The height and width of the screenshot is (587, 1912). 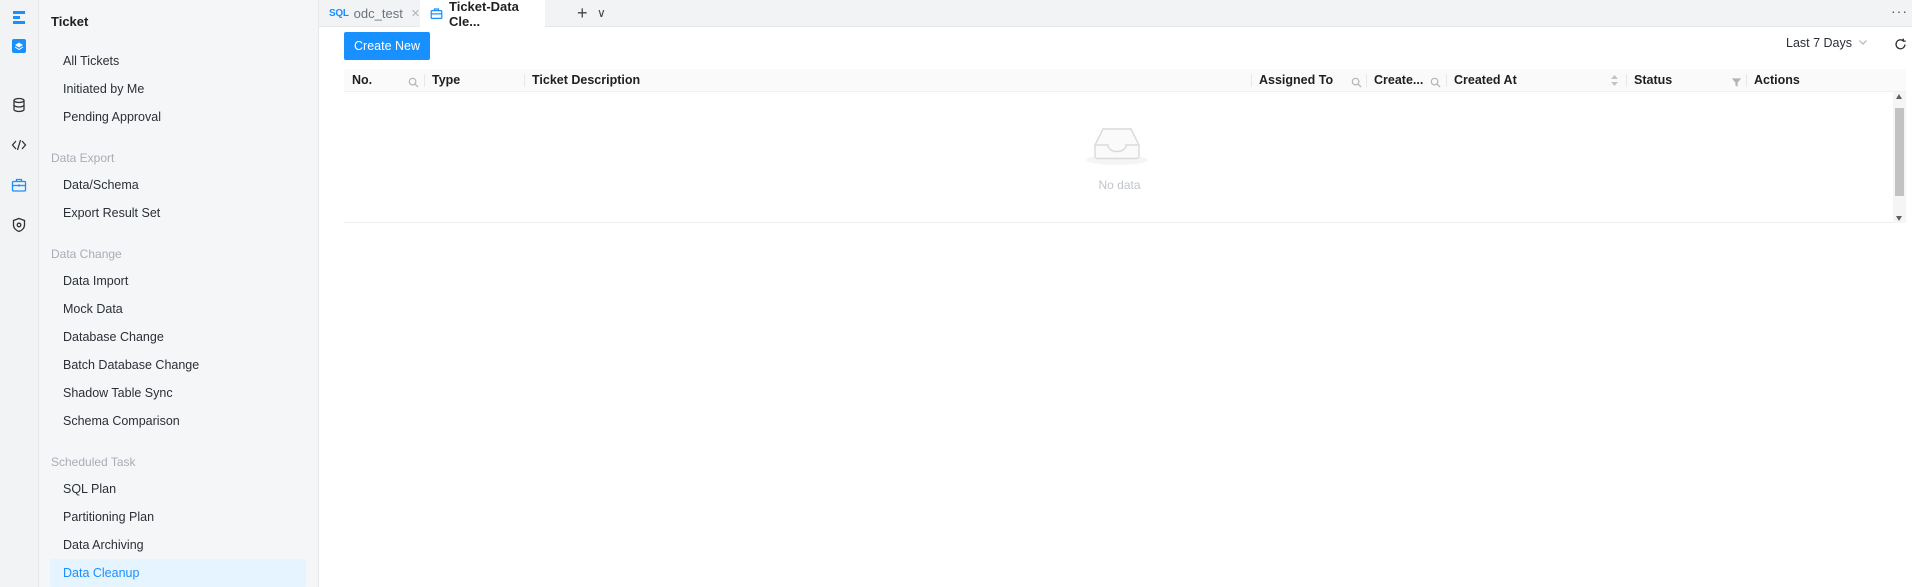 I want to click on column-header-no: No., so click(x=362, y=80).